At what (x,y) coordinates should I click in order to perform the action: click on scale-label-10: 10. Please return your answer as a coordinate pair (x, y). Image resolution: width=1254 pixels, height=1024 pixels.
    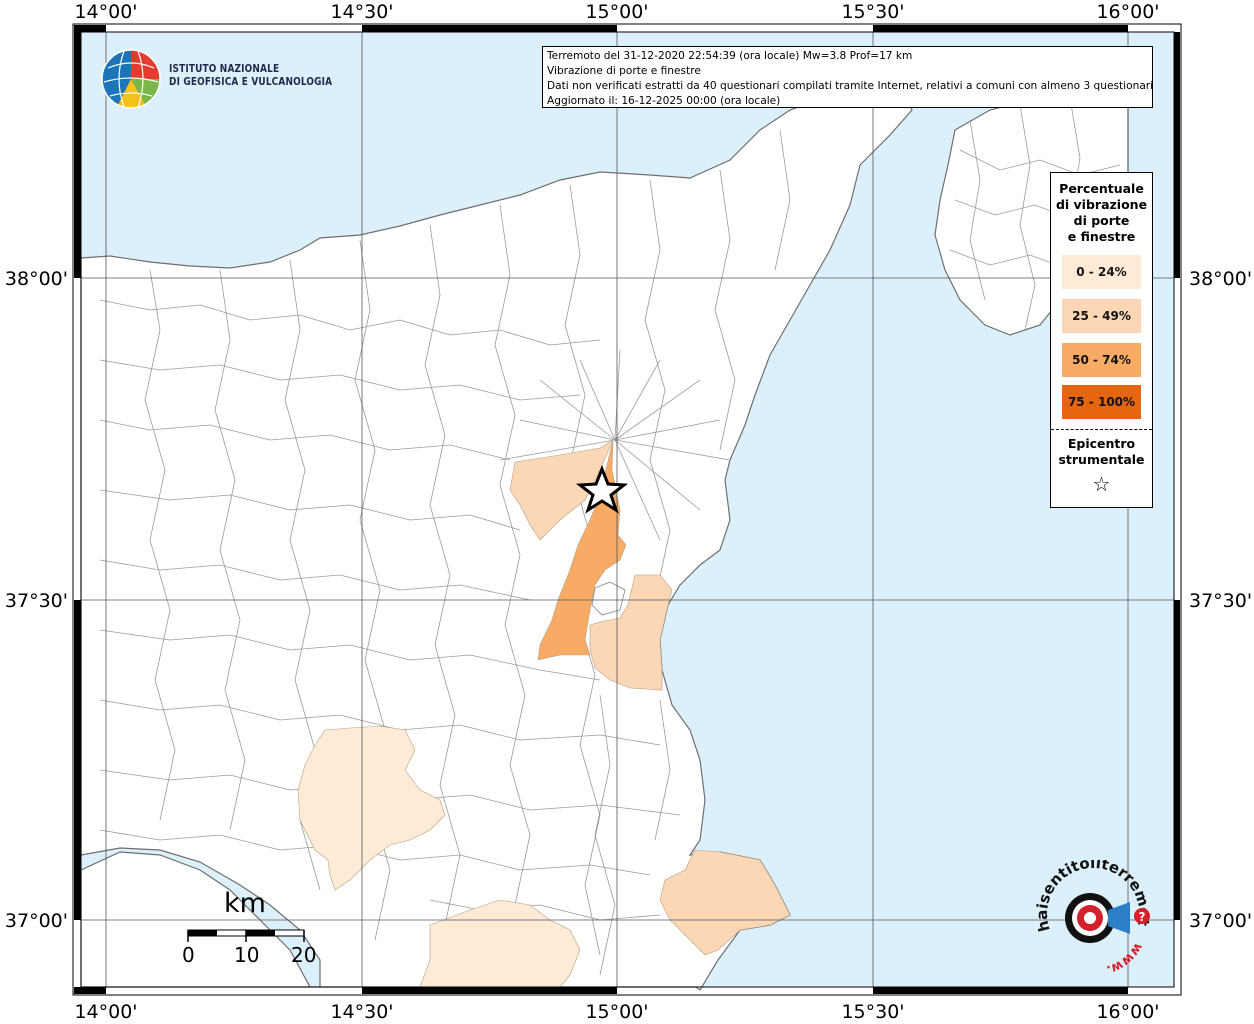
    Looking at the image, I should click on (247, 955).